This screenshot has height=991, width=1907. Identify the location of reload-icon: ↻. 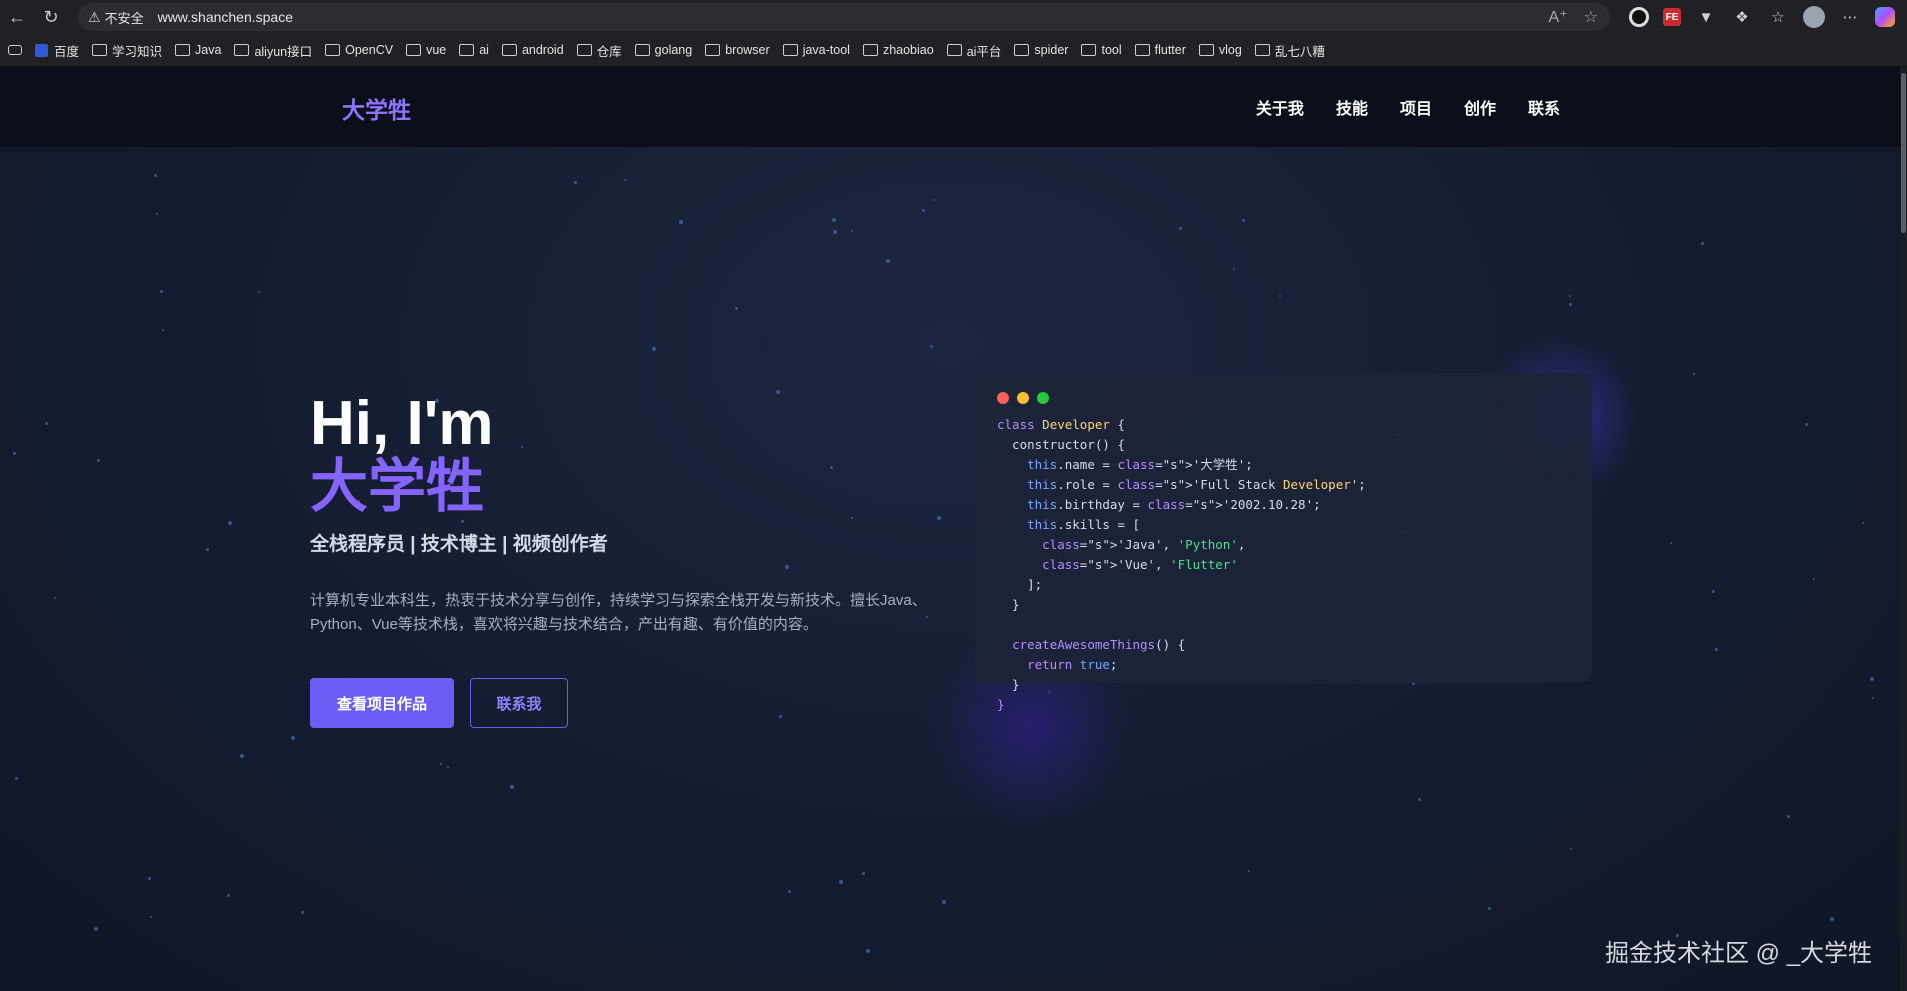
(51, 17).